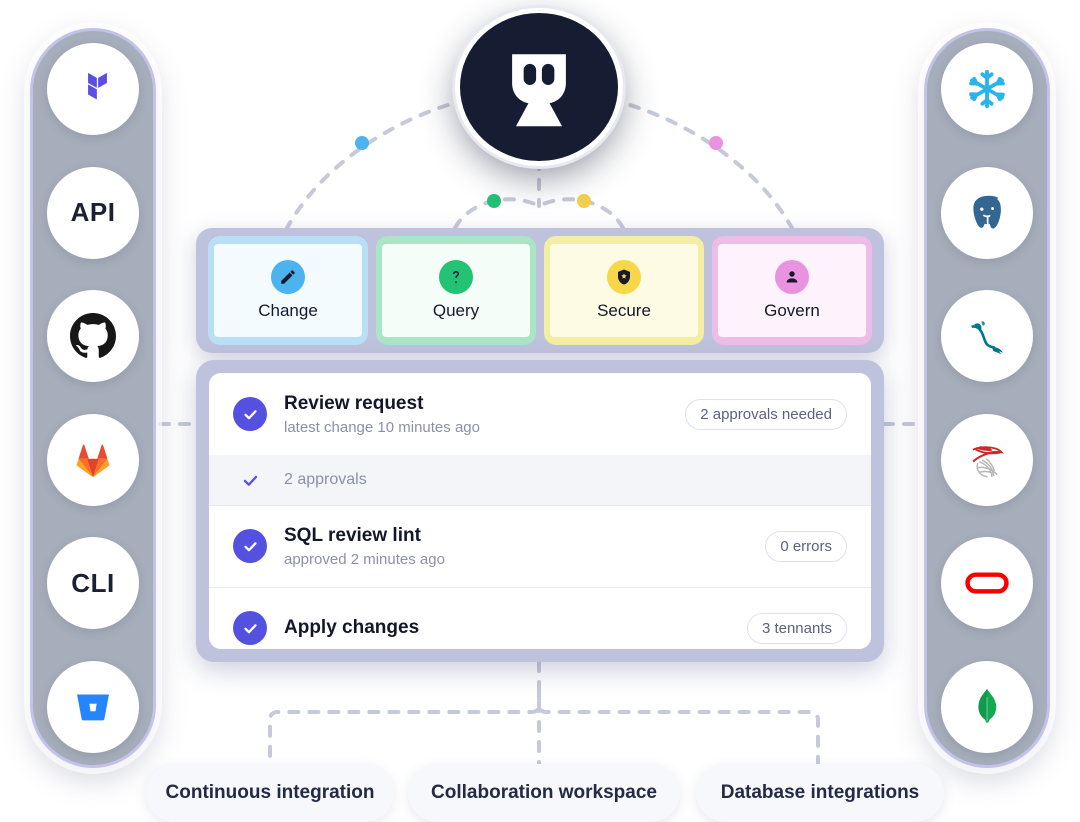 This screenshot has width=1080, height=822. I want to click on api-text-icon: API, so click(93, 212).